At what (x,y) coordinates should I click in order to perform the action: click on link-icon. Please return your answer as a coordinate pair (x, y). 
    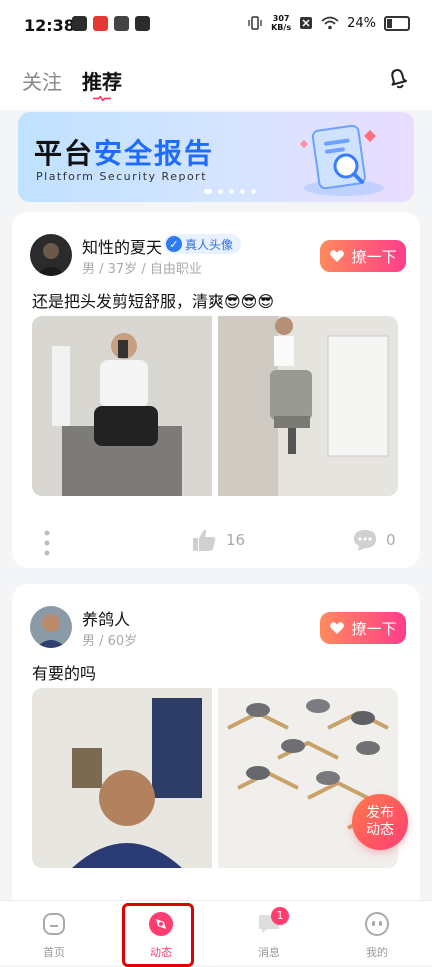
    Looking at the image, I should click on (142, 23).